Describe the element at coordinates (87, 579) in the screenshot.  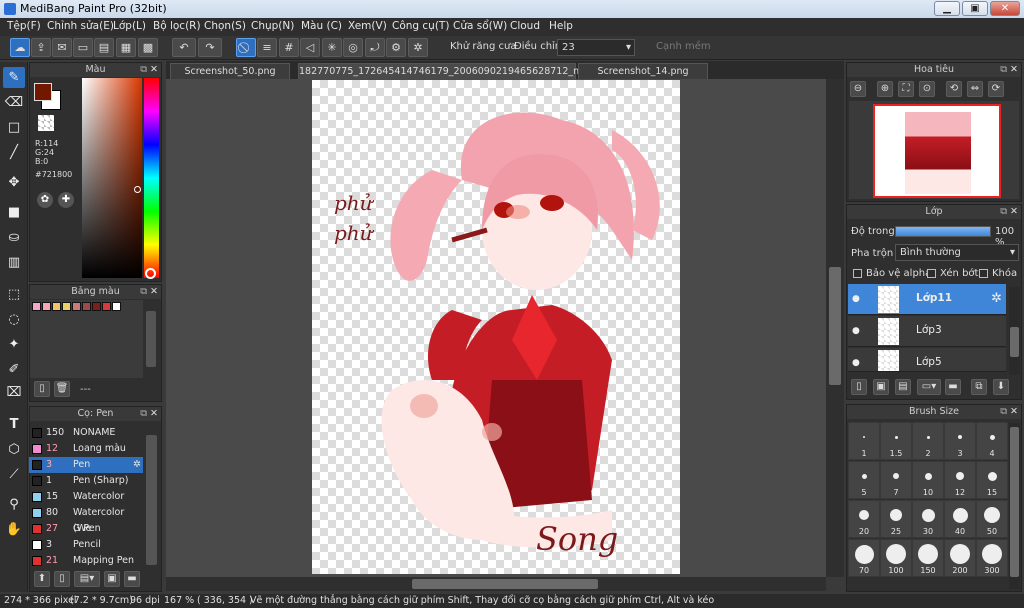
I see `brush-menu-icon: ▤▾` at that location.